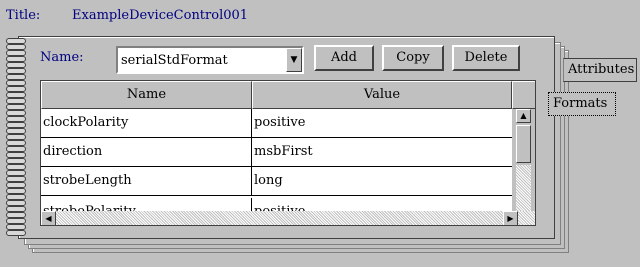  Describe the element at coordinates (16, 233) in the screenshot. I see `spiral-ring` at that location.